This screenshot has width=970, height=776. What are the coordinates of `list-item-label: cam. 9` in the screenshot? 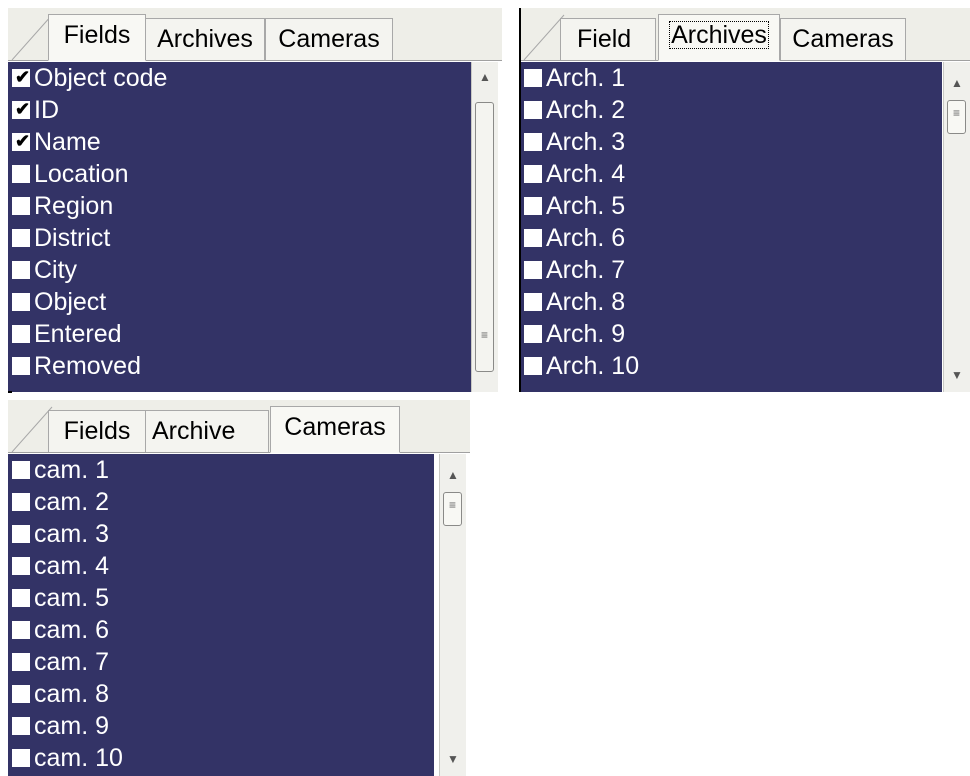 It's located at (72, 726).